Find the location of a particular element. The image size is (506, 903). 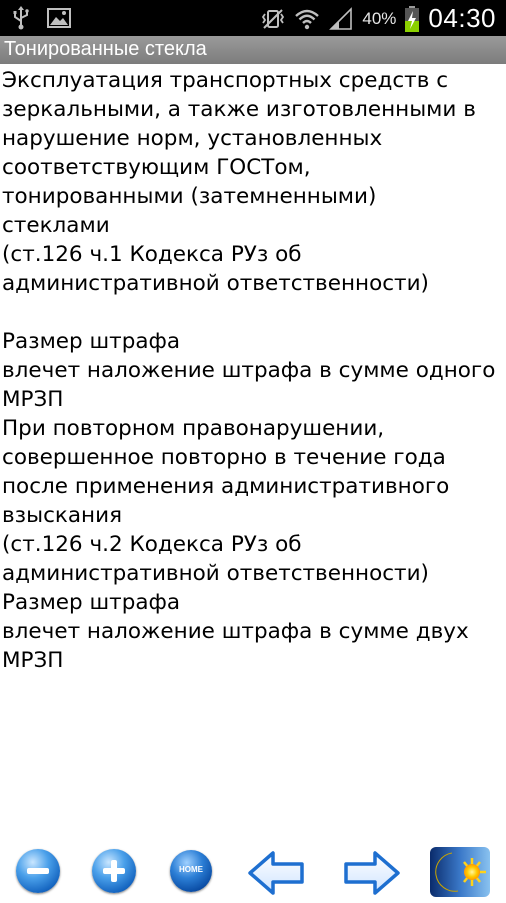

text-line: тонированными (затемненными) is located at coordinates (189, 196).